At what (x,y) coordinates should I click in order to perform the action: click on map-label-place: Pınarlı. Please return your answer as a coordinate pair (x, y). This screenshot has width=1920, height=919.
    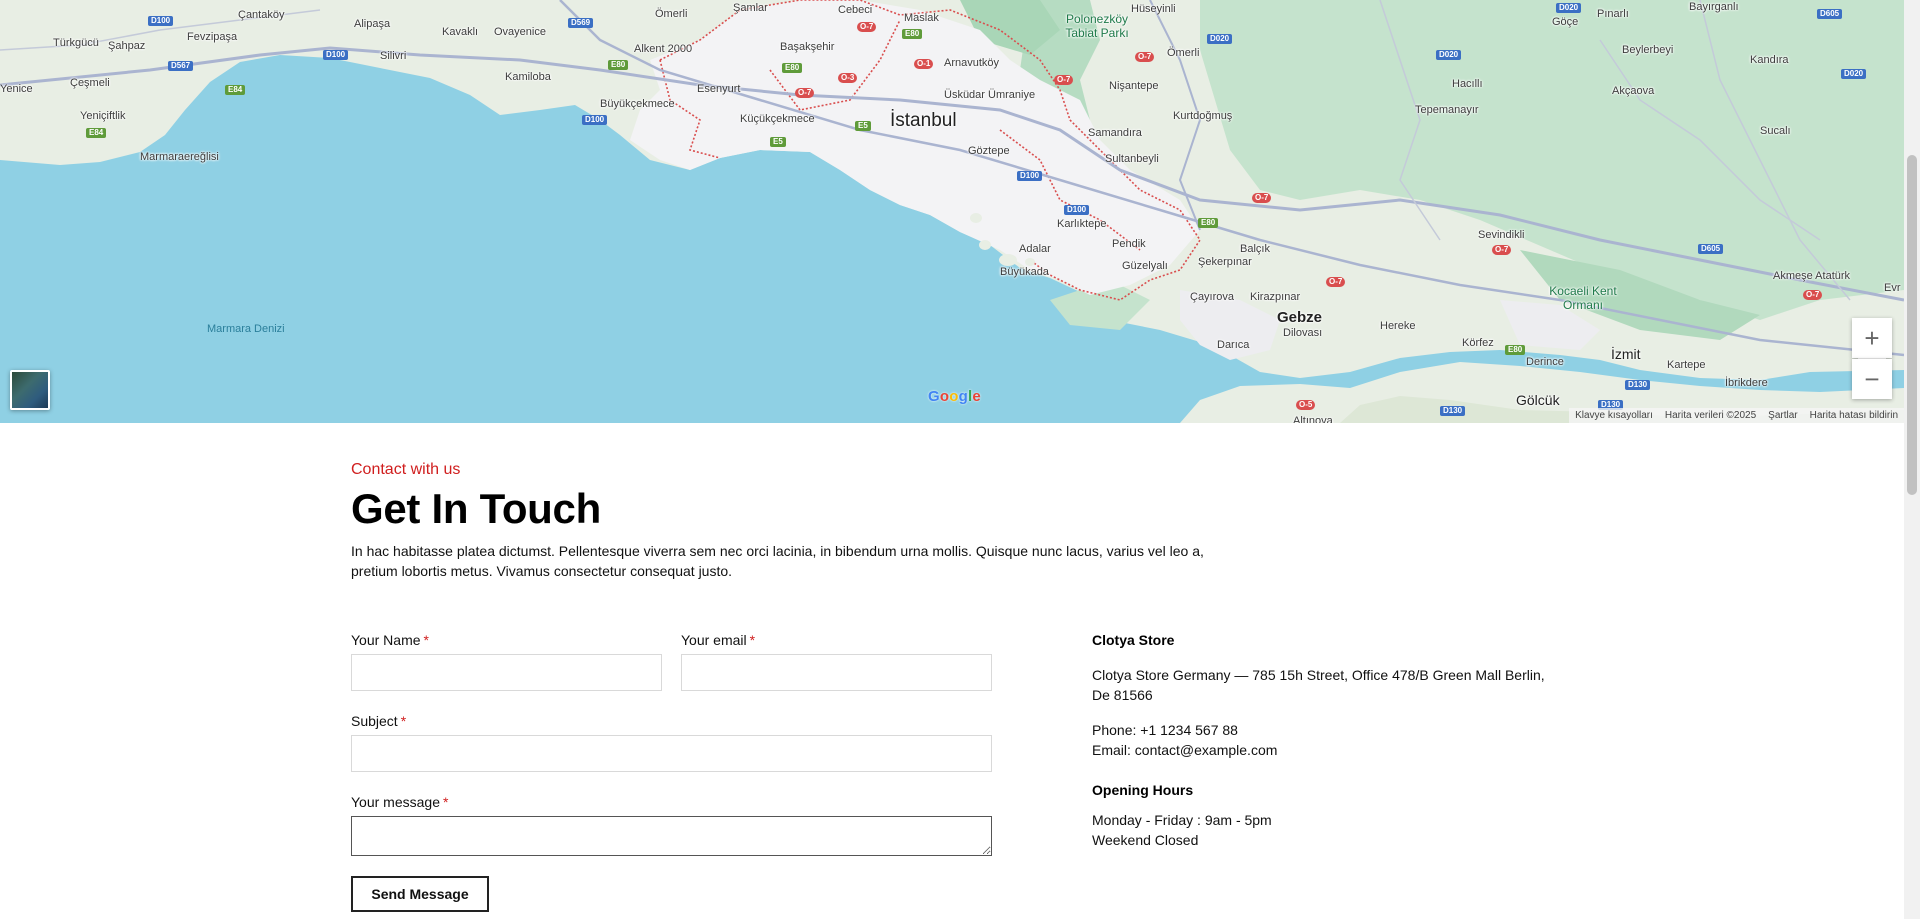
    Looking at the image, I should click on (1613, 14).